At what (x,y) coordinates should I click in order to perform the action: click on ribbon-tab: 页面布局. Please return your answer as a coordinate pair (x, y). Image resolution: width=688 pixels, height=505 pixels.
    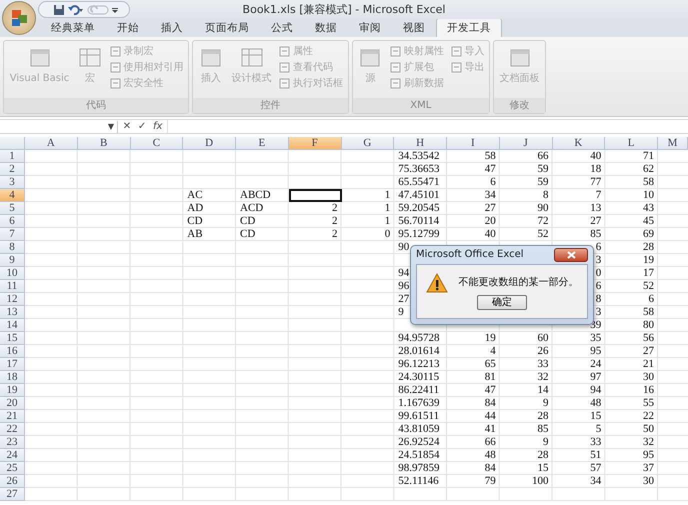
    Looking at the image, I should click on (227, 27).